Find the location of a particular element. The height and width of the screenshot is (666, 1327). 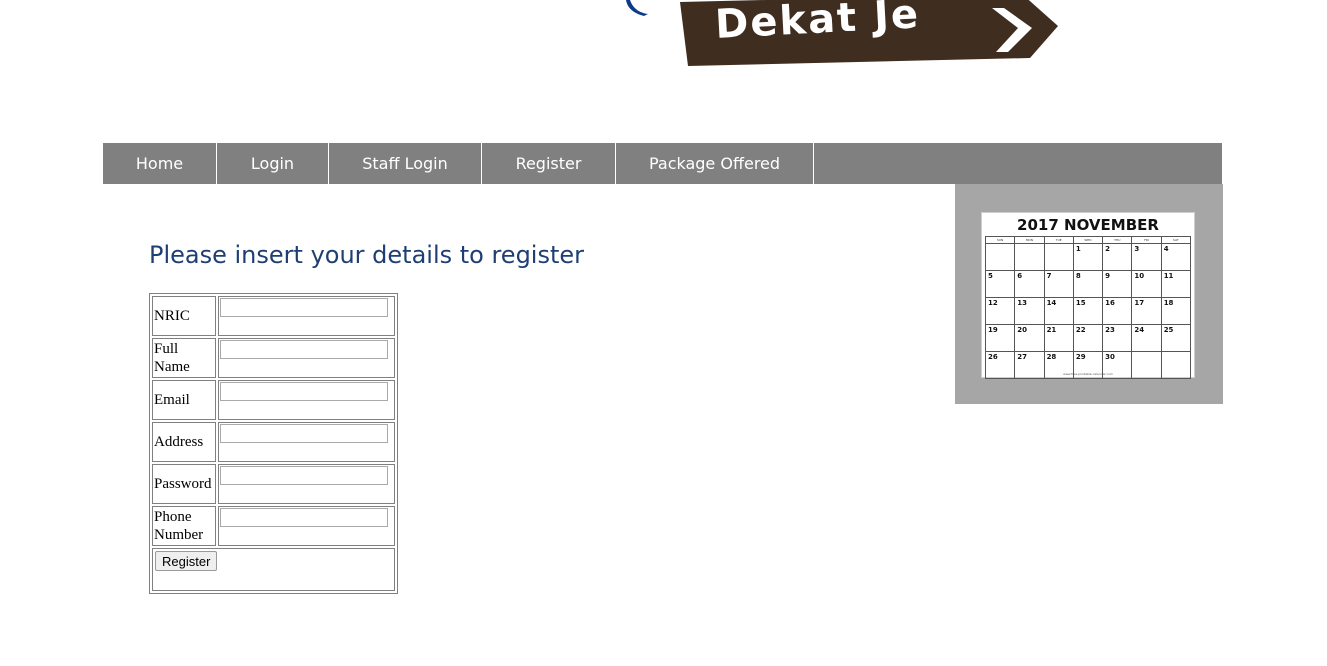

nric-label: NRIC is located at coordinates (184, 316).